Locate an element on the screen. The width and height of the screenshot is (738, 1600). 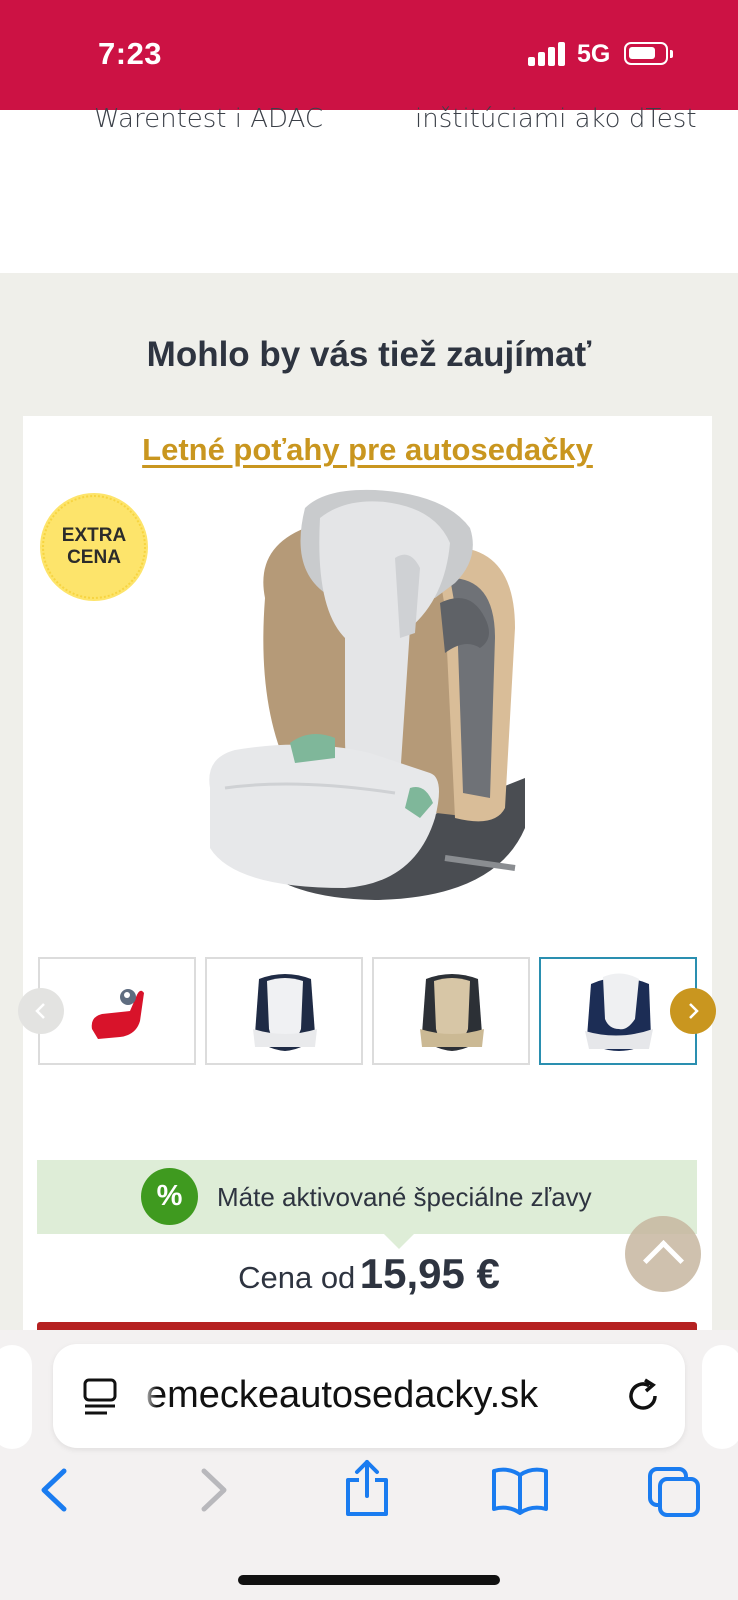
battery-icon is located at coordinates (648, 53).